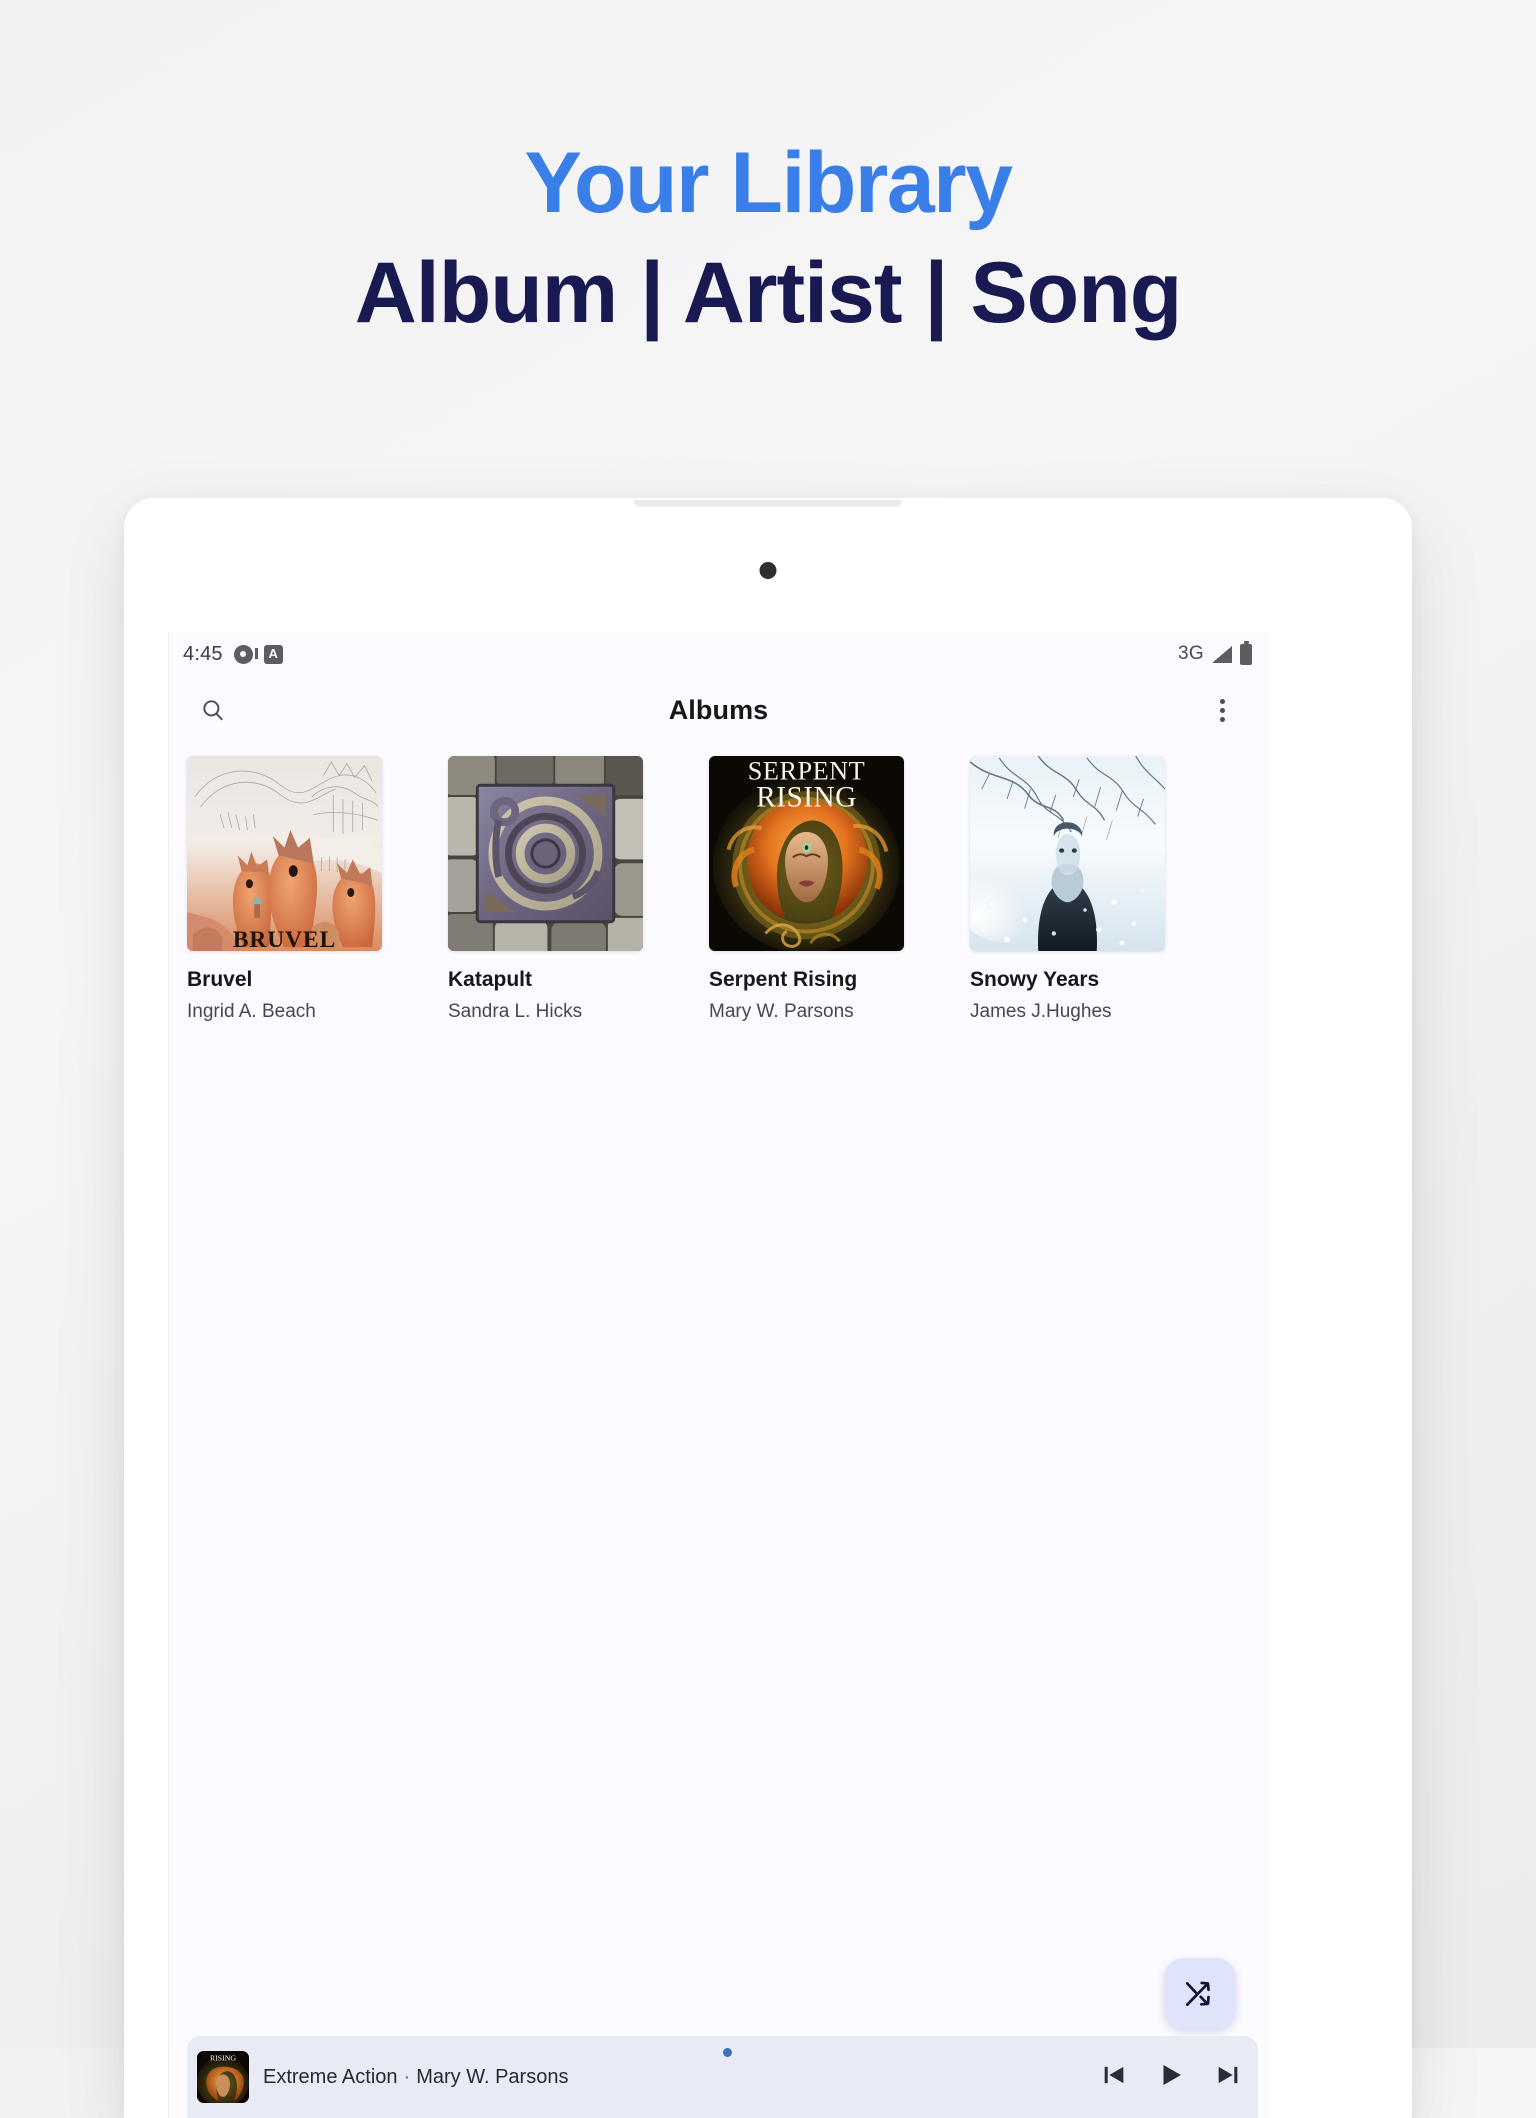  What do you see at coordinates (781, 1011) in the screenshot?
I see `album-artist: Mary W. Parsons` at bounding box center [781, 1011].